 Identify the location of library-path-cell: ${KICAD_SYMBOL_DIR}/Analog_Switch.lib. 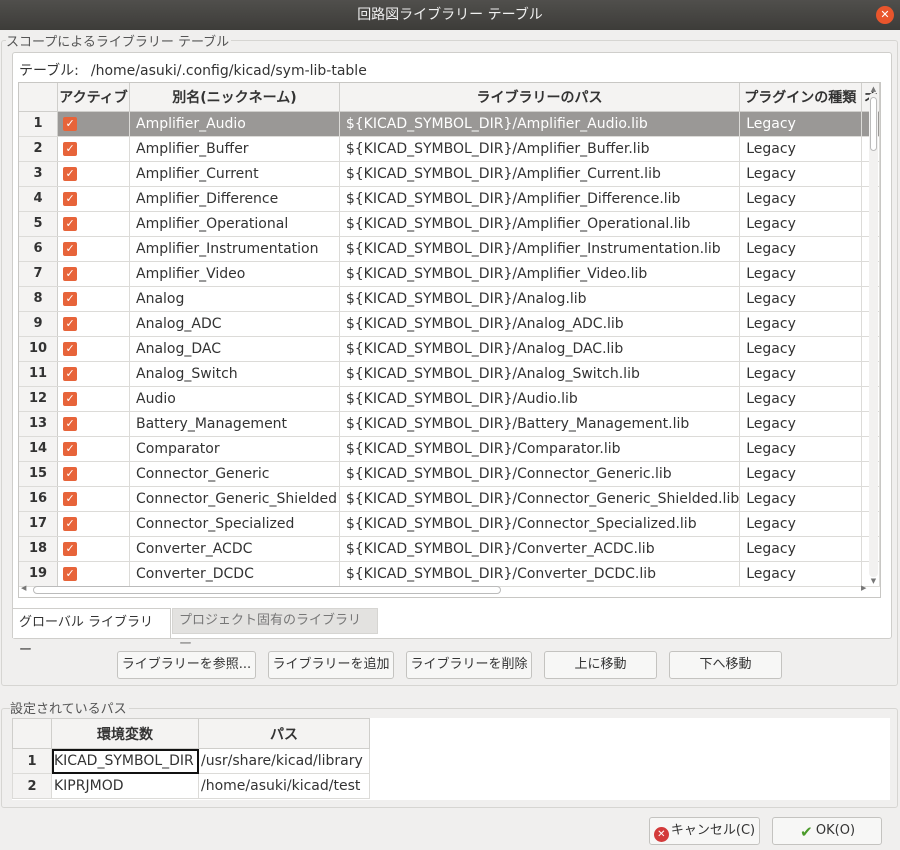
(540, 374).